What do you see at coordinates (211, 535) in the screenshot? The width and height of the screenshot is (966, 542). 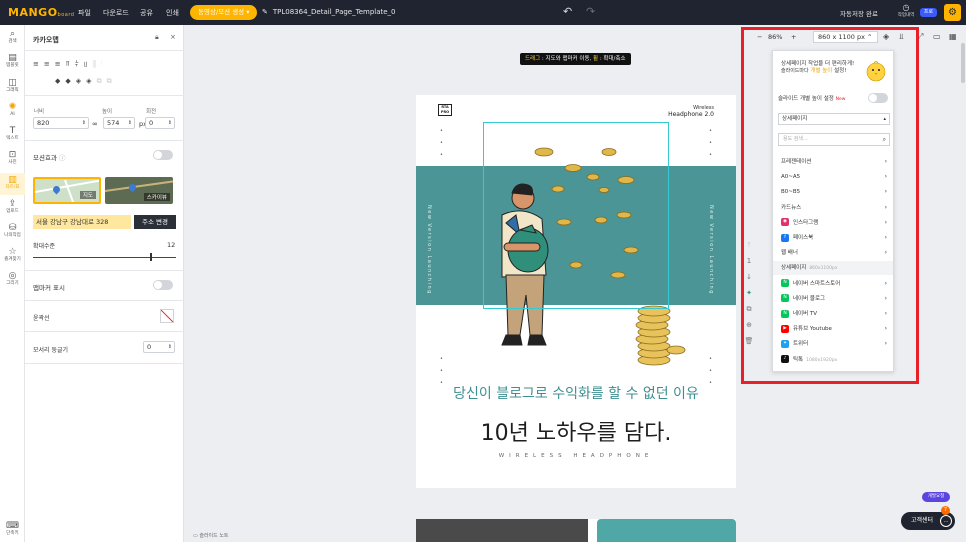 I see `slide-note-toggle: ▭ 슬라이드 노트` at bounding box center [211, 535].